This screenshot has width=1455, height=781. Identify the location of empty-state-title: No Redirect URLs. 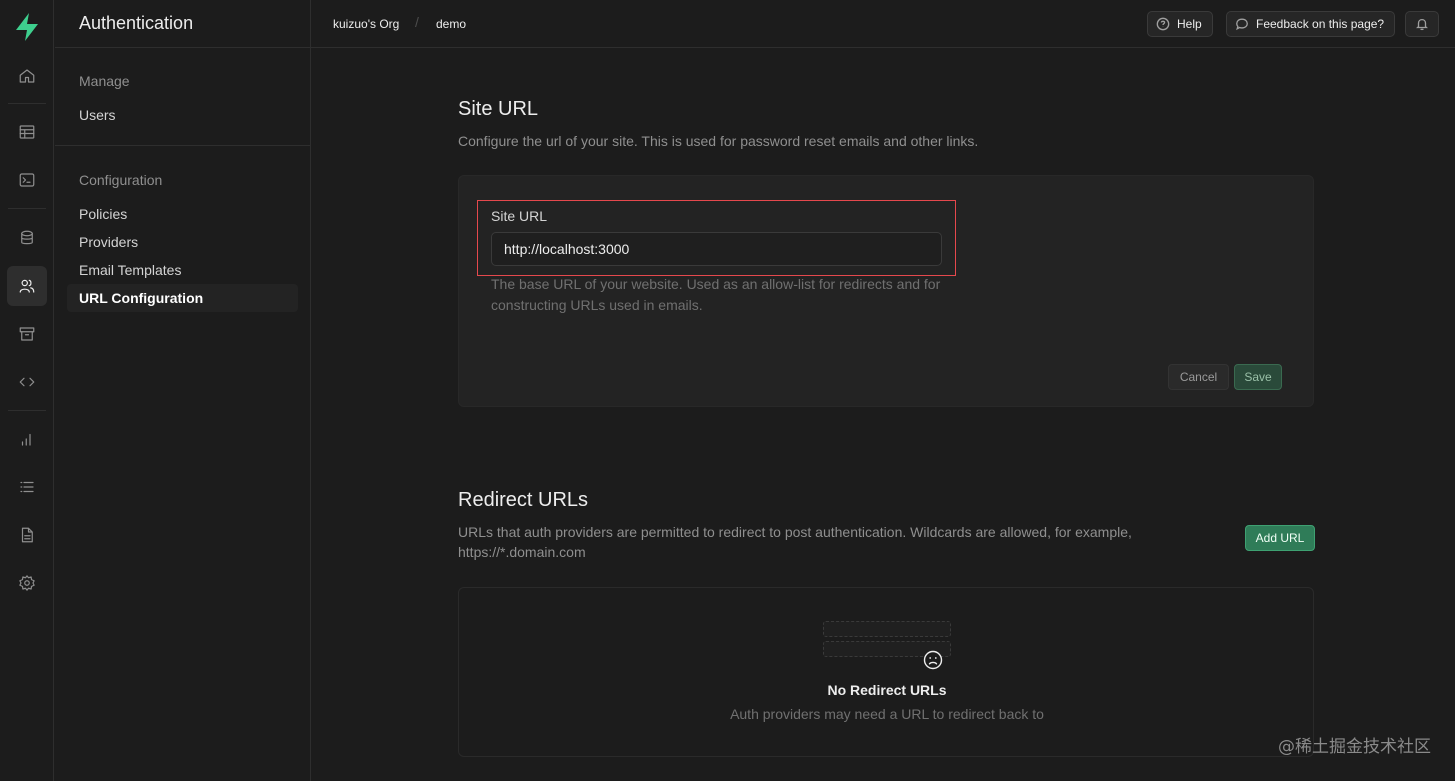
(887, 690).